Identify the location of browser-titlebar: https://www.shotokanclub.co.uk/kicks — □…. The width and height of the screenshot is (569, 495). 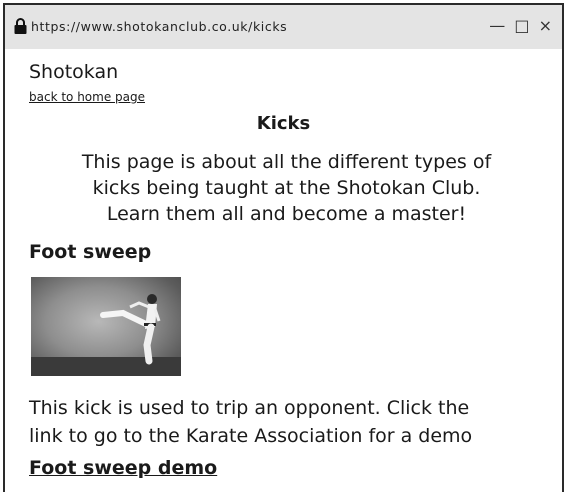
(283, 27).